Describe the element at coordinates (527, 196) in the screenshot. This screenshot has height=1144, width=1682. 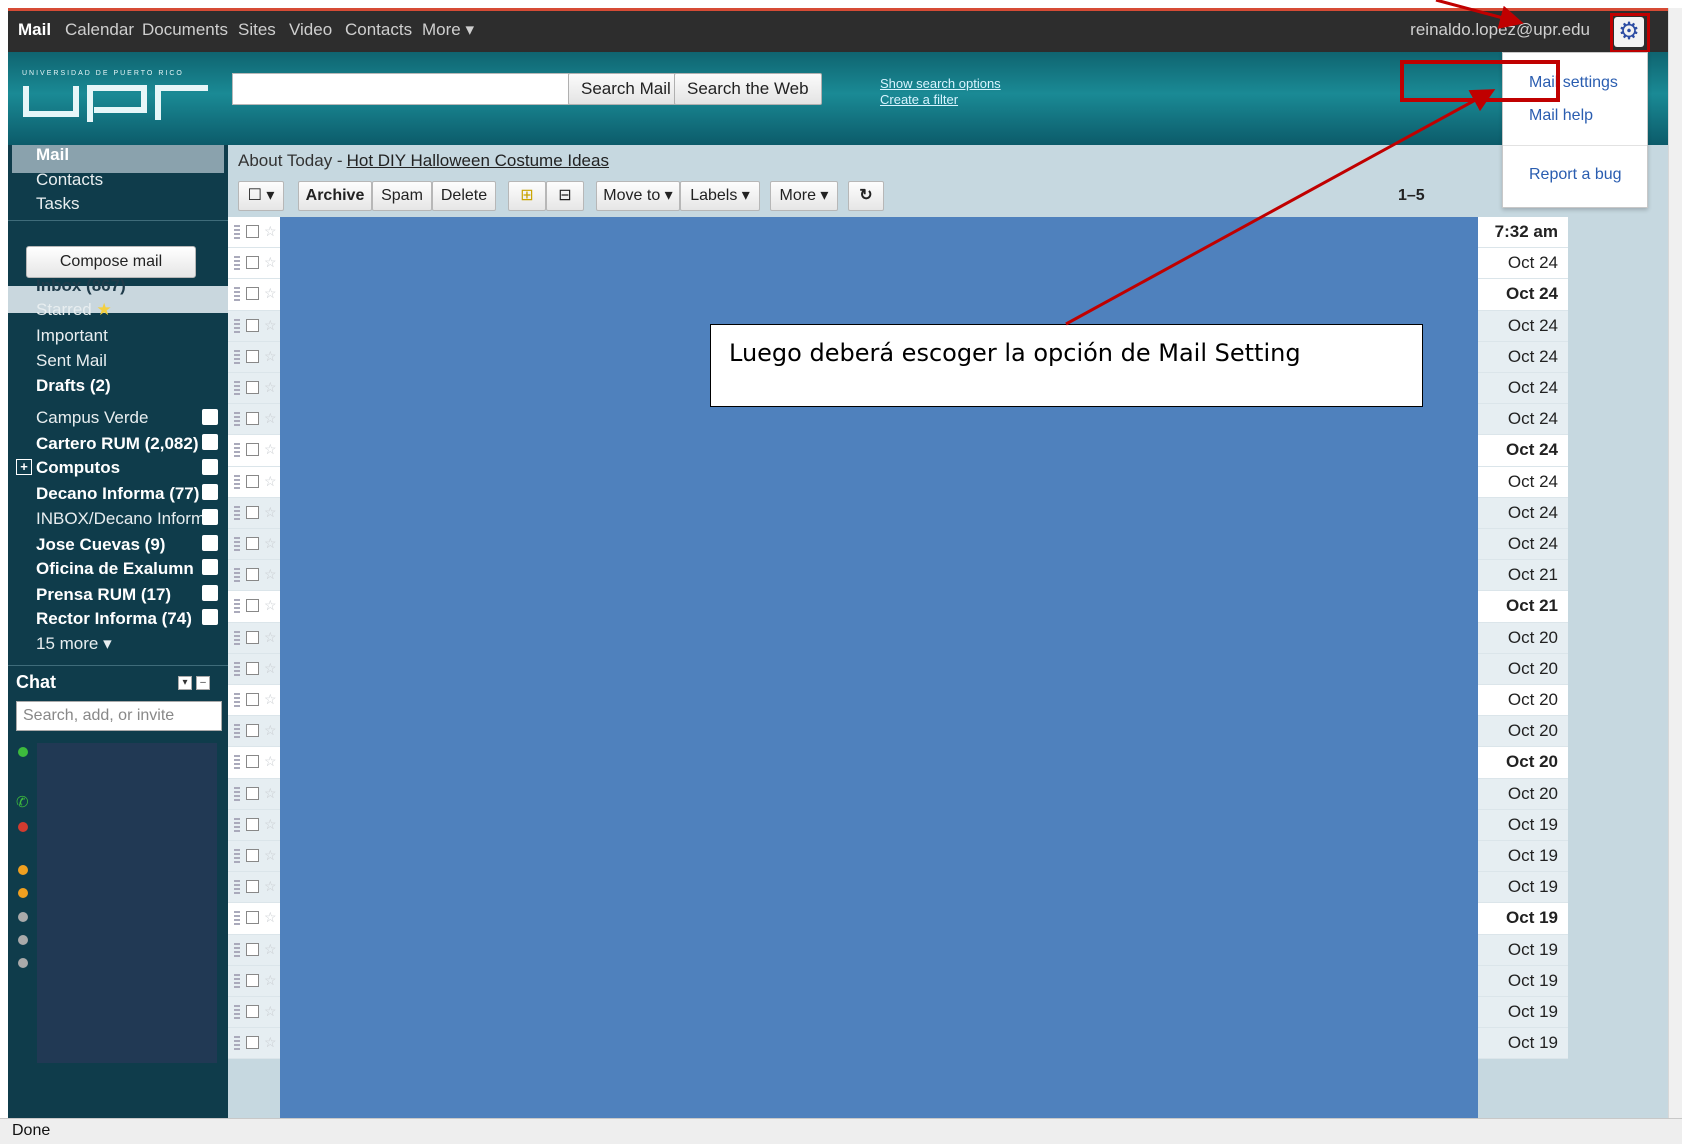
I see `add-to-tasks-icon: ⊞` at that location.